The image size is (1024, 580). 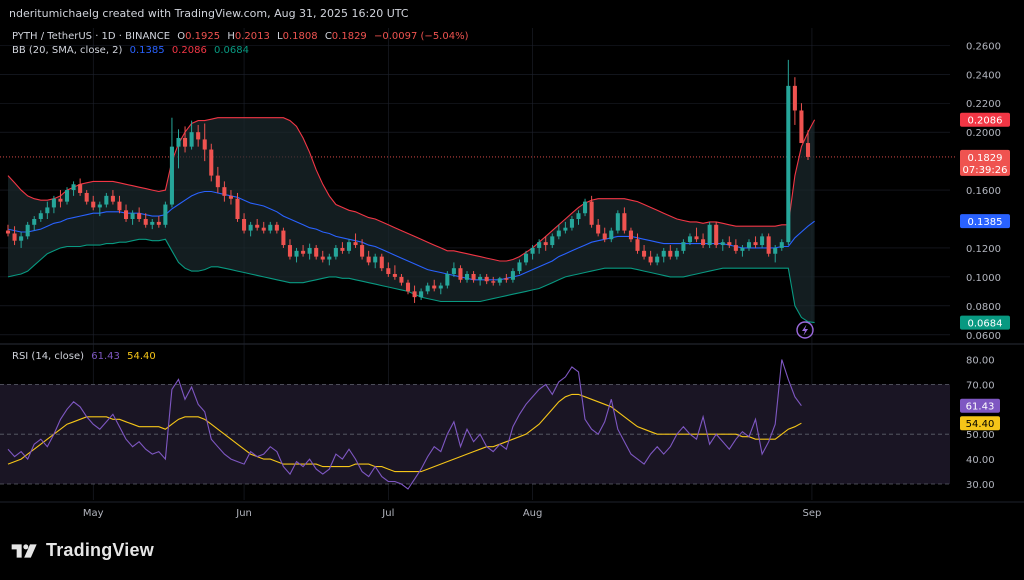 I want to click on price-tick-label: 0.1600, so click(x=983, y=191).